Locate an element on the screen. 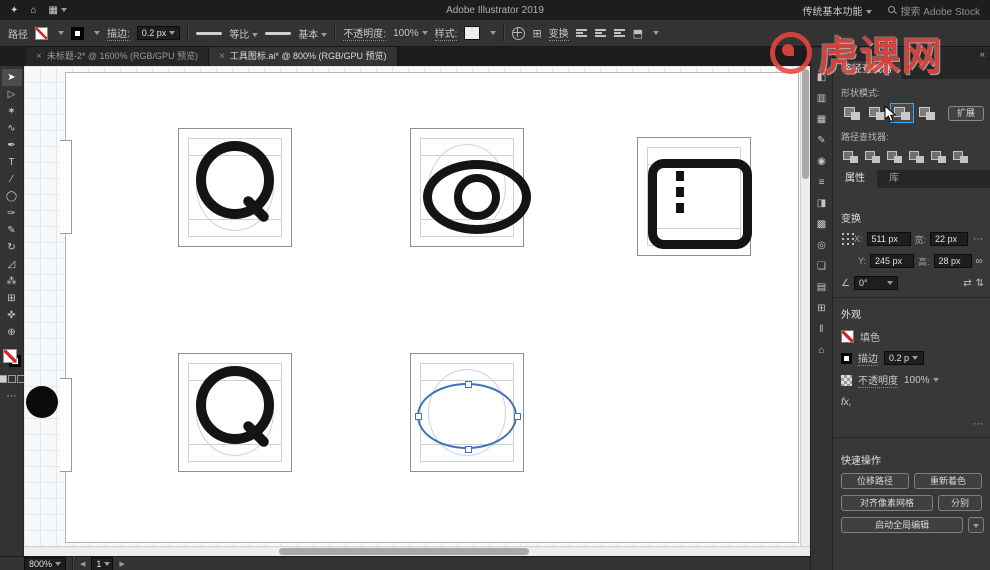  gradient-panel-icon: ◨ is located at coordinates (821, 204).